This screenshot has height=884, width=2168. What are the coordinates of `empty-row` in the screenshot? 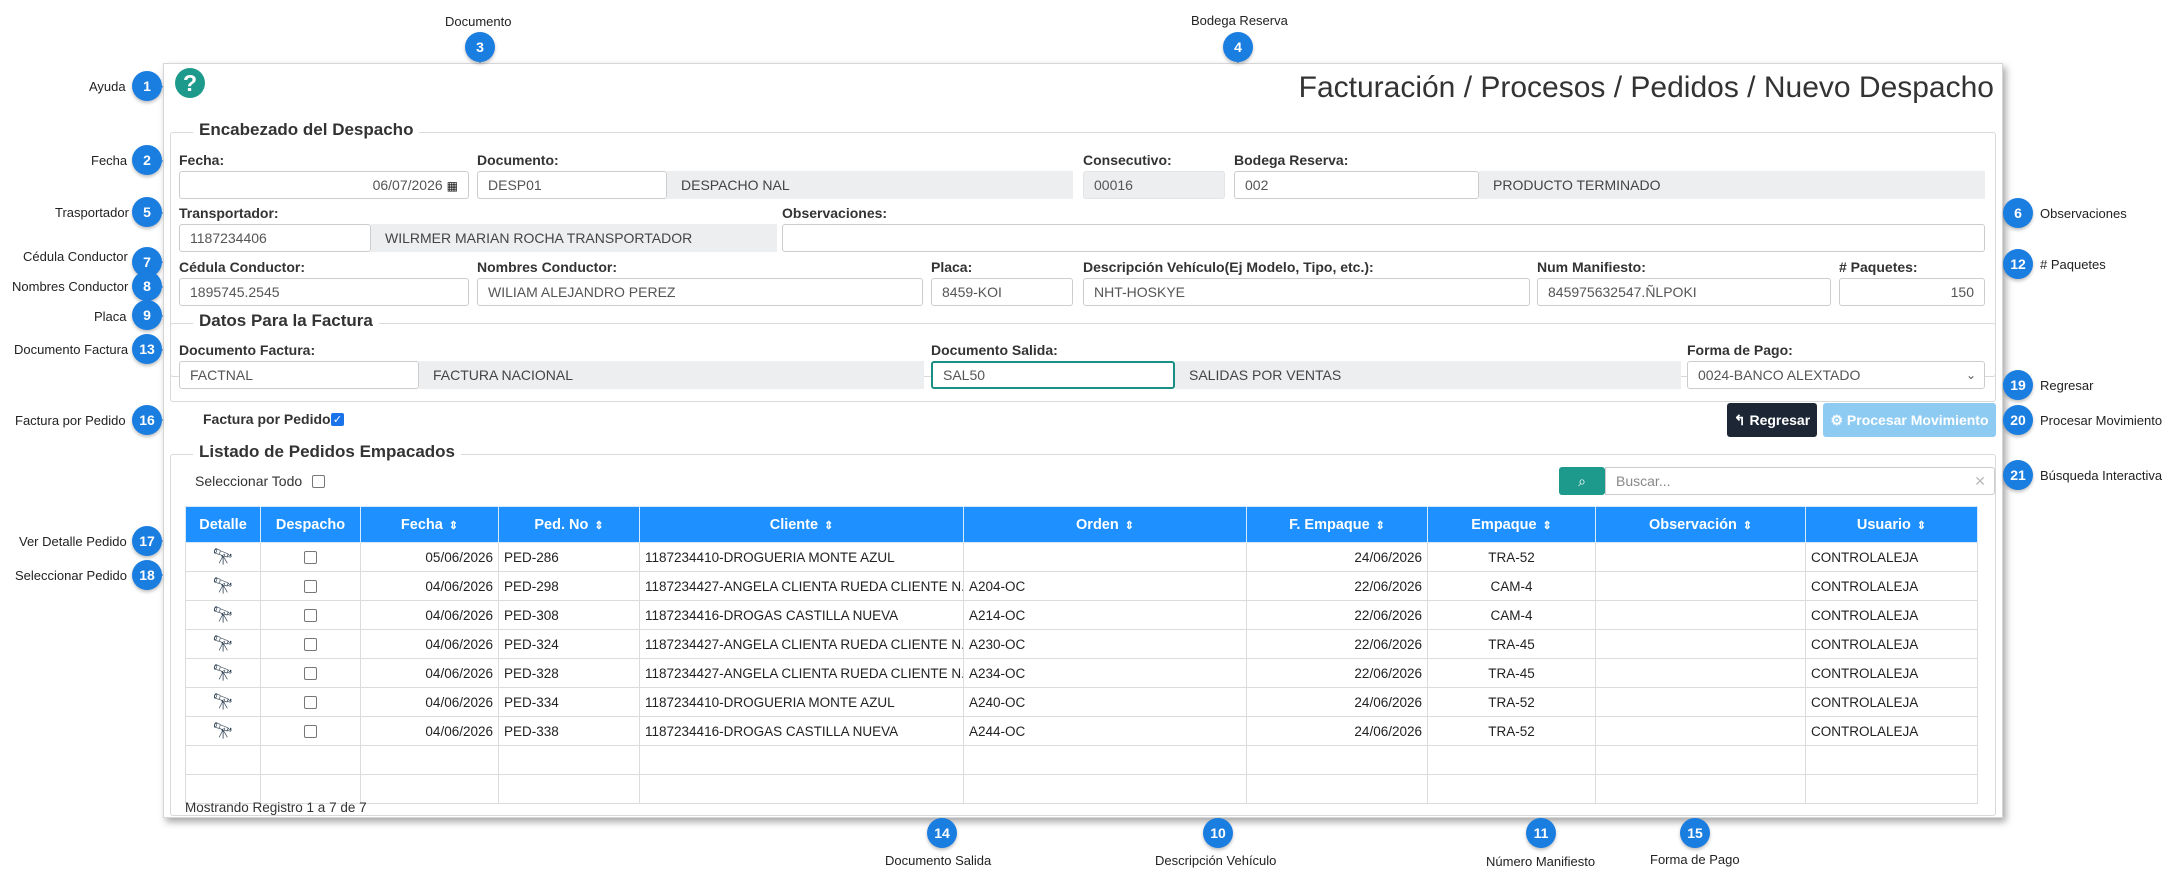 It's located at (1081, 789).